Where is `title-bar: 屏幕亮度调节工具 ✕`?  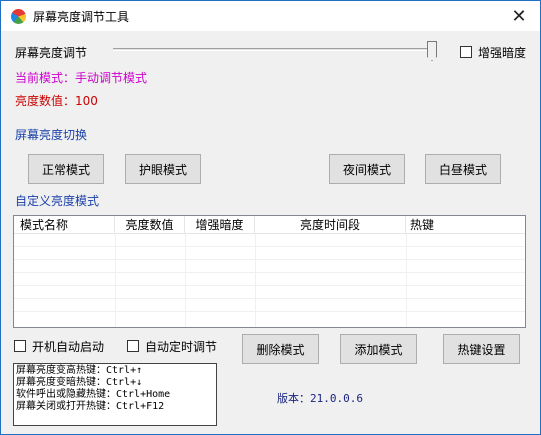 title-bar: 屏幕亮度调节工具 ✕ is located at coordinates (270, 16).